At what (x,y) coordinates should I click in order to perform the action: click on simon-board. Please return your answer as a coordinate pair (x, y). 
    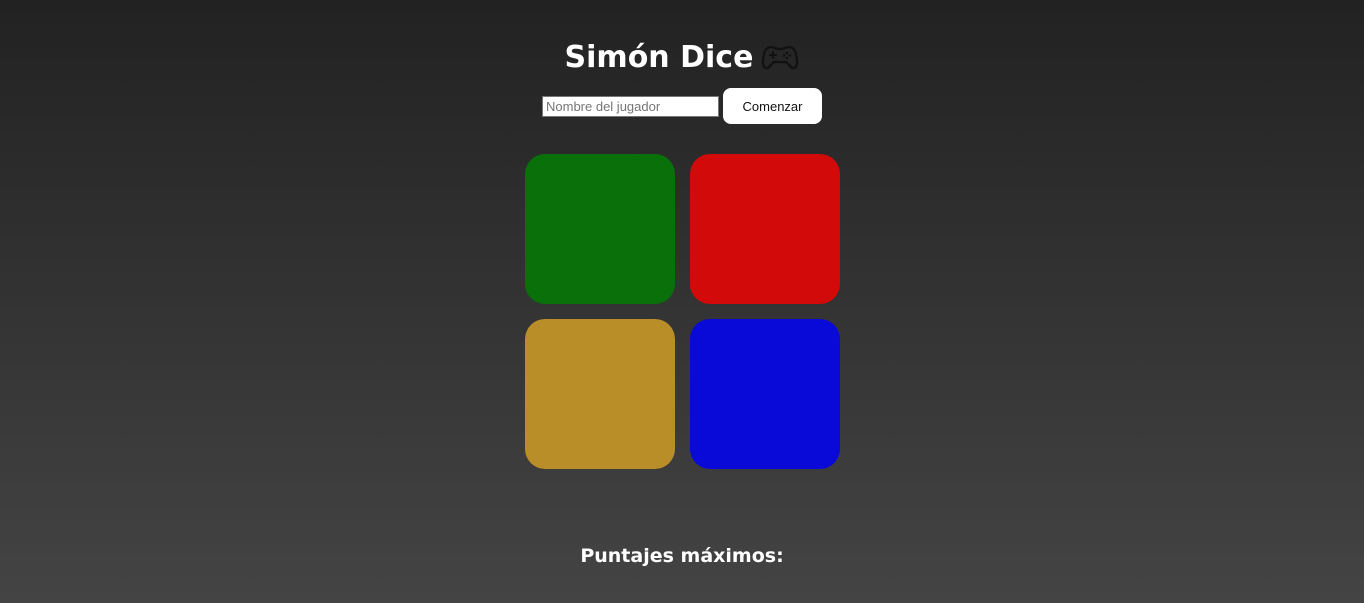
    Looking at the image, I should click on (682, 311).